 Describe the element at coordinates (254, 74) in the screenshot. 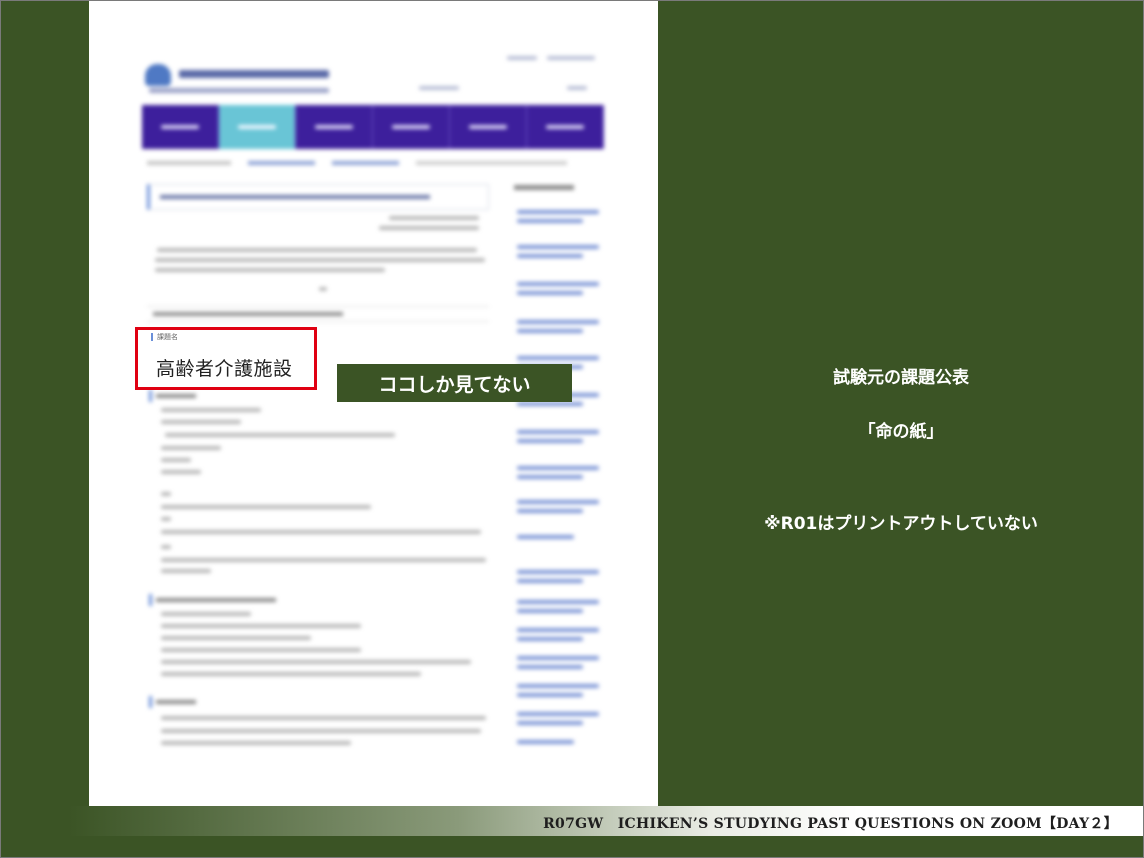

I see `logo-text` at that location.